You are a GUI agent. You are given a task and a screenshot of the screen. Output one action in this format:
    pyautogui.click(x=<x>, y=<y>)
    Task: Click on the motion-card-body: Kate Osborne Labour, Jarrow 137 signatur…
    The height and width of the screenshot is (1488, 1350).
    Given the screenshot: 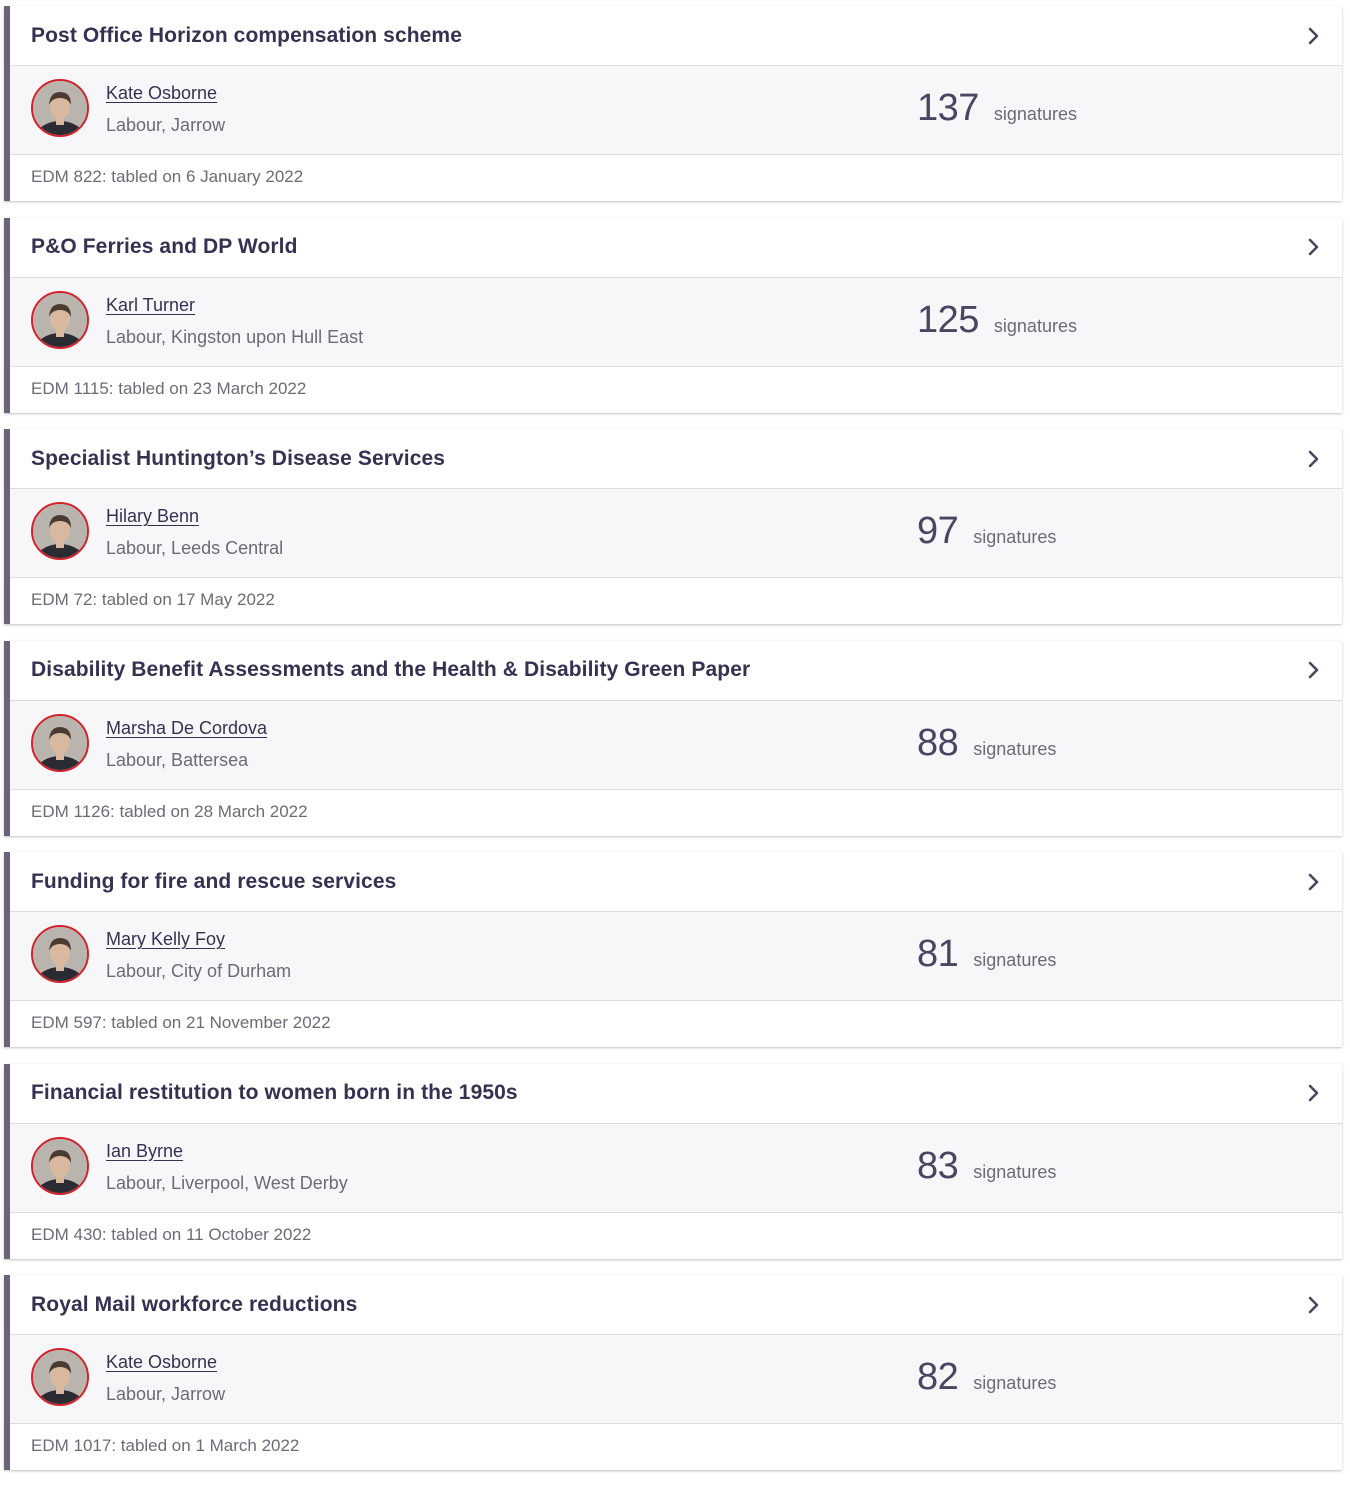 What is the action you would take?
    pyautogui.click(x=676, y=110)
    